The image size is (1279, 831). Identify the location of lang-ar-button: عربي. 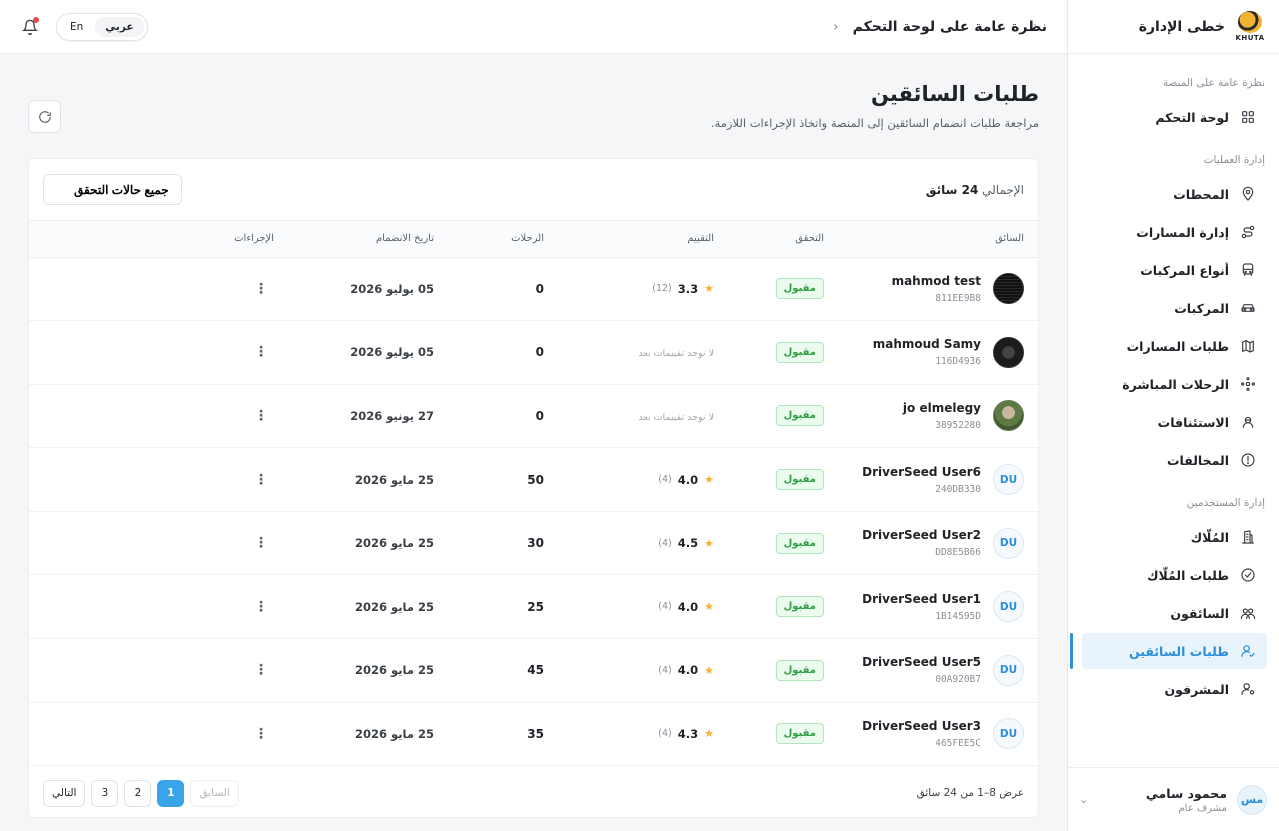
(119, 26).